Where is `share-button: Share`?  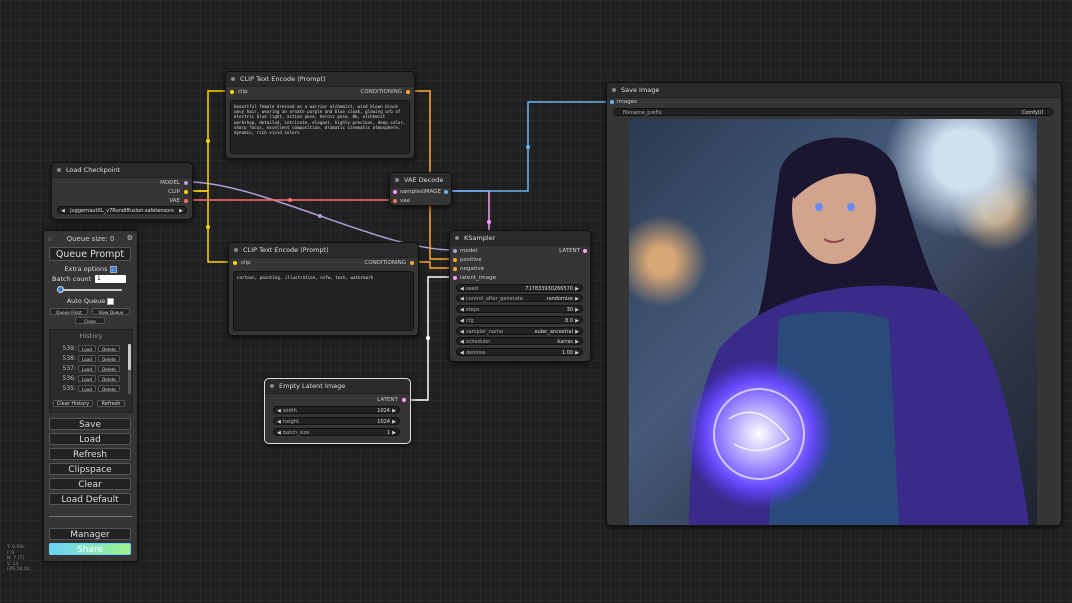 share-button: Share is located at coordinates (90, 549).